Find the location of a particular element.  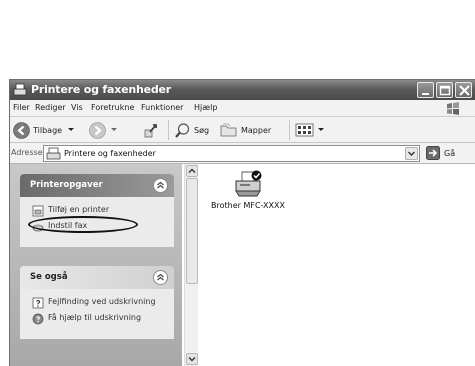

scroll-down-icon is located at coordinates (192, 359).